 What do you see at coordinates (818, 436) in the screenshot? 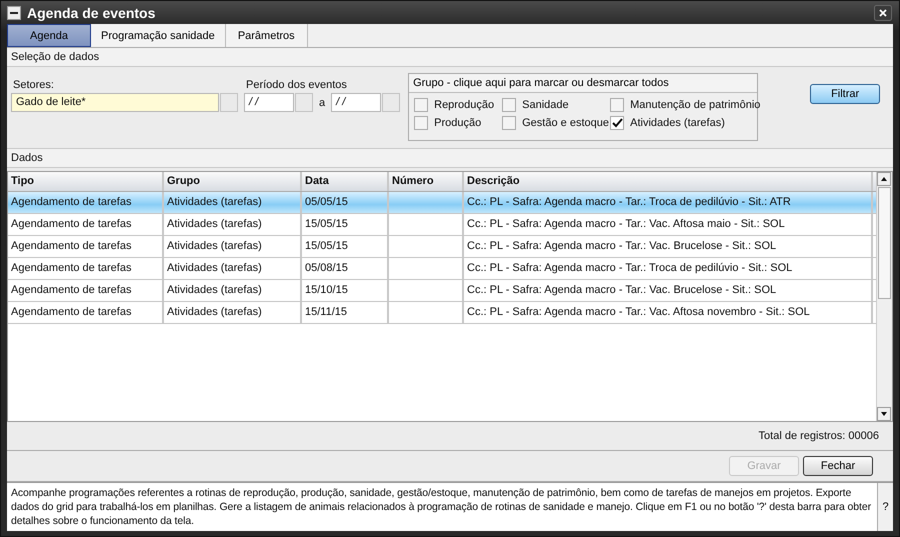
I see `record-count: Total de registros: 00006` at bounding box center [818, 436].